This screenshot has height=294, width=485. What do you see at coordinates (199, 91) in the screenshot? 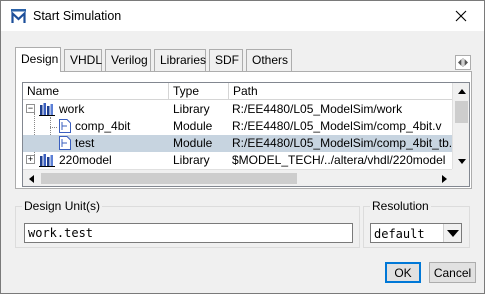
I see `column-header-type: Type` at bounding box center [199, 91].